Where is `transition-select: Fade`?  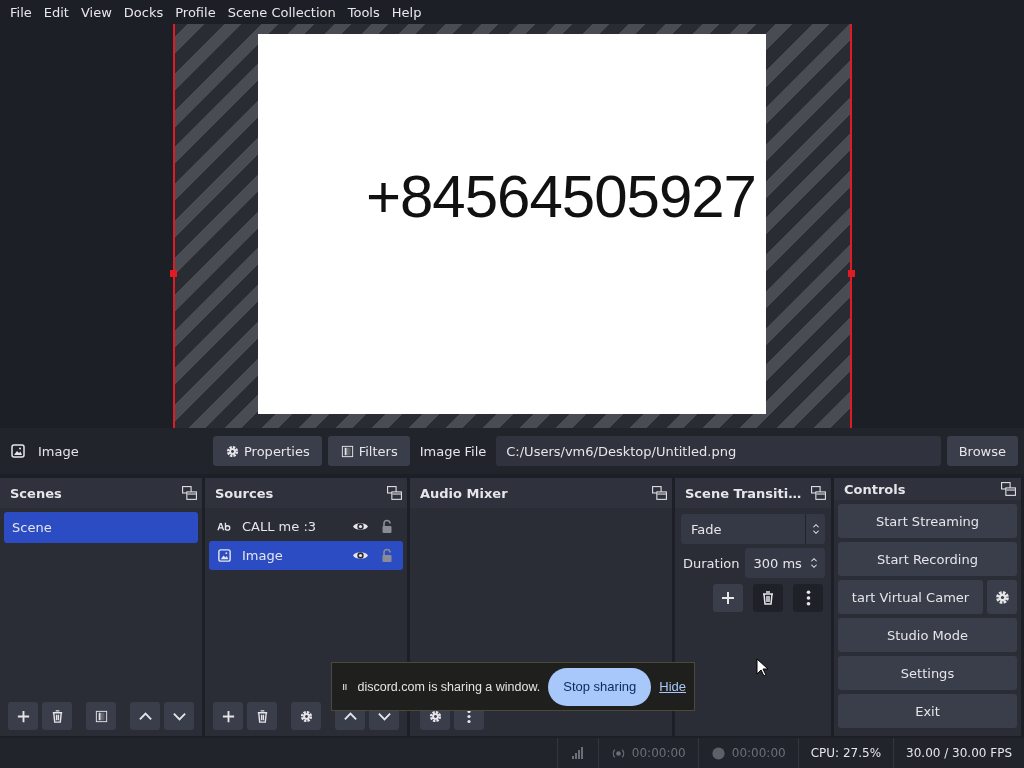
transition-select: Fade is located at coordinates (753, 529).